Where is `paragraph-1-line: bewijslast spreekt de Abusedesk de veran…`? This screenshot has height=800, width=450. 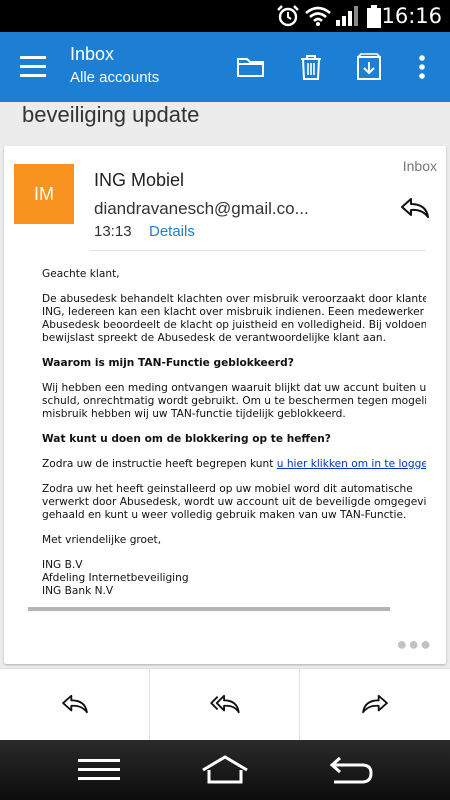
paragraph-1-line: bewijslast spreekt de Abusedesk de veran… is located at coordinates (214, 338).